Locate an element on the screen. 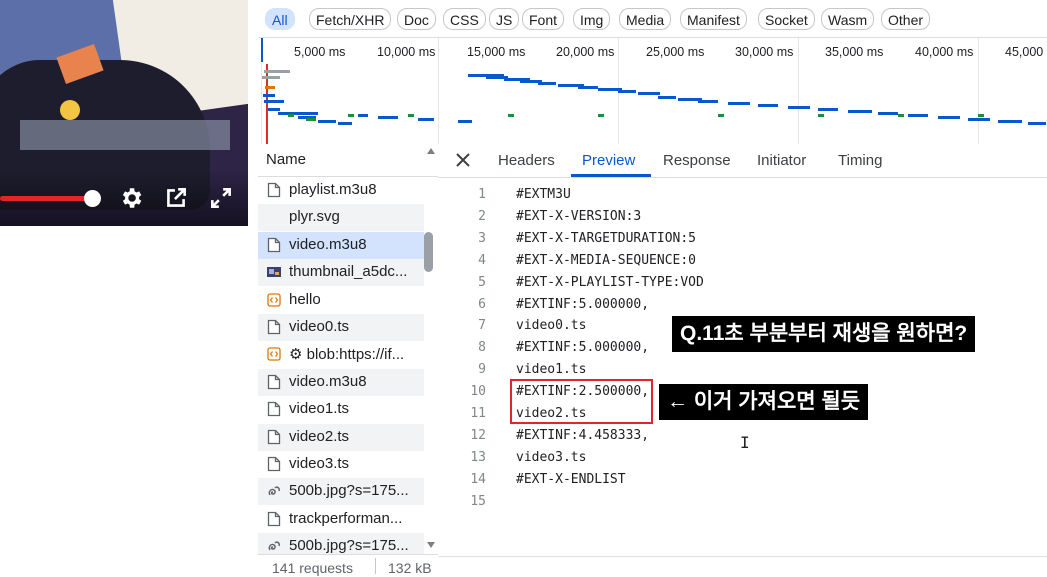 The image size is (1047, 577). tab-timing: Timing is located at coordinates (860, 160).